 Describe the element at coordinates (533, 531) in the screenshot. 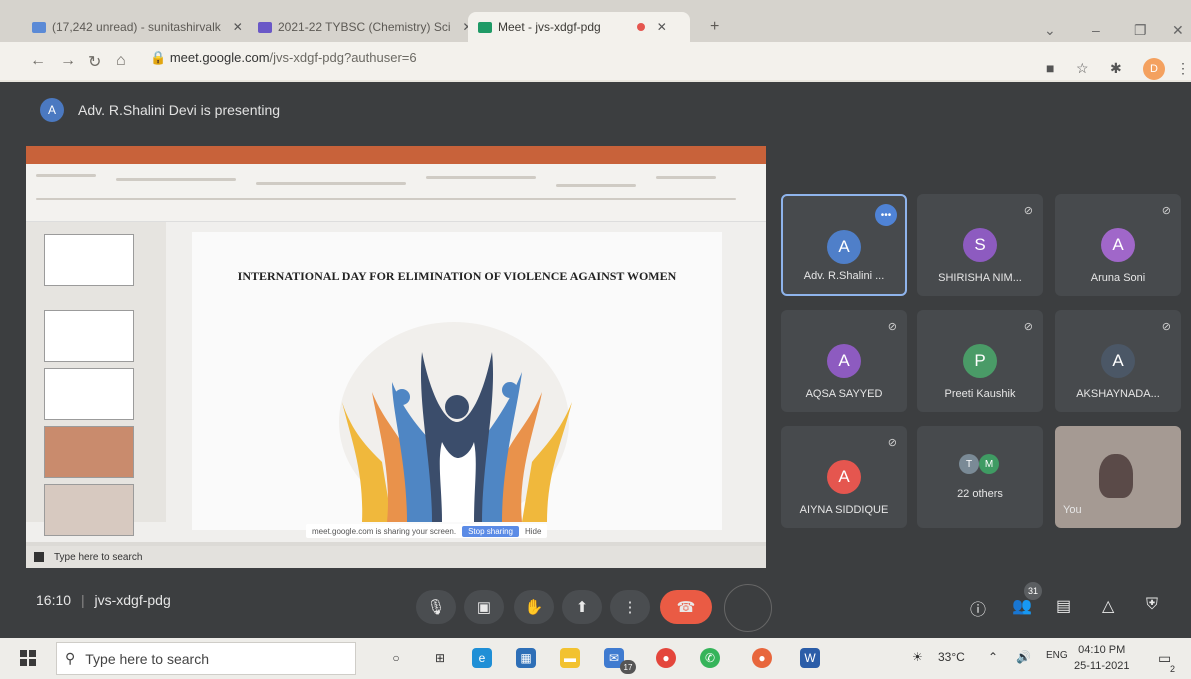

I see `hide-button: Hide` at that location.